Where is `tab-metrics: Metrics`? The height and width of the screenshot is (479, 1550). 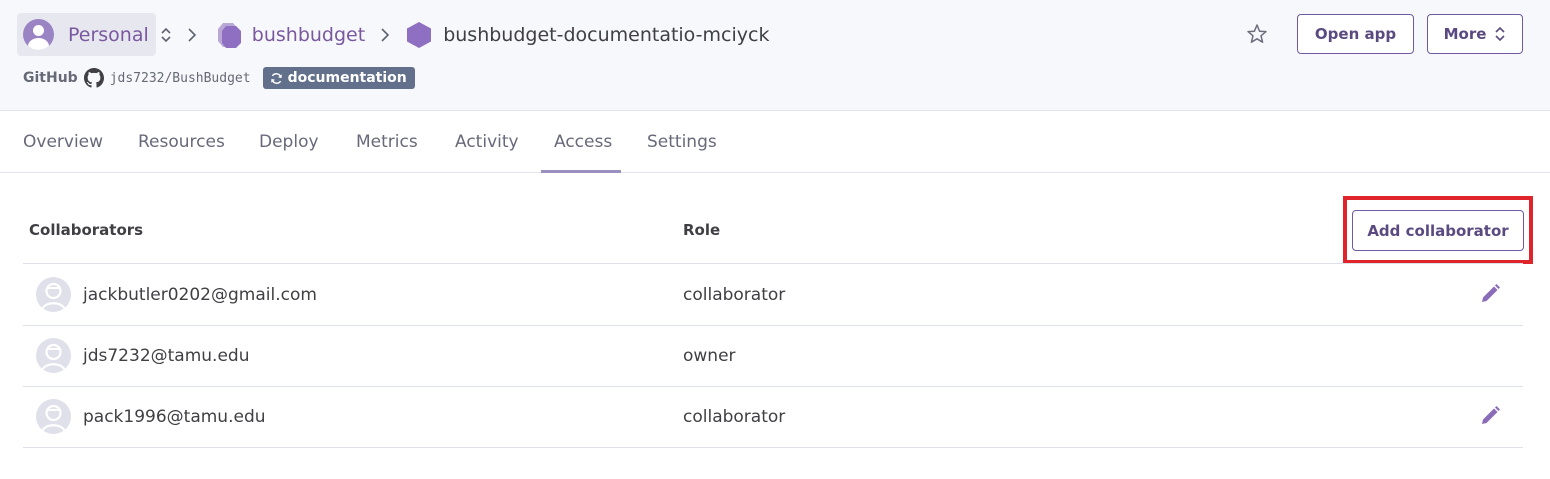
tab-metrics: Metrics is located at coordinates (387, 142).